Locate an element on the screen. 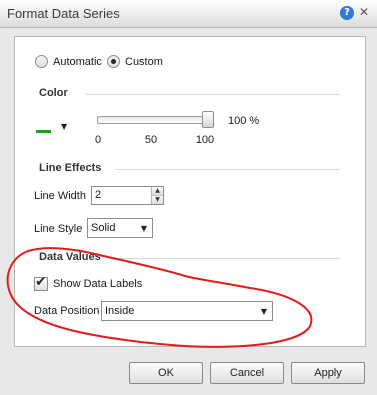 The image size is (377, 395). color-section-title: Color is located at coordinates (53, 93).